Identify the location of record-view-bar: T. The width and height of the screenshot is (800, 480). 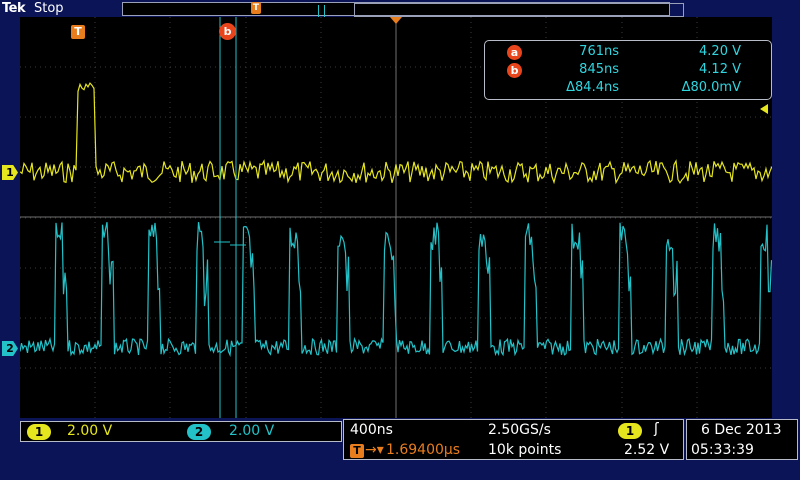
(403, 9).